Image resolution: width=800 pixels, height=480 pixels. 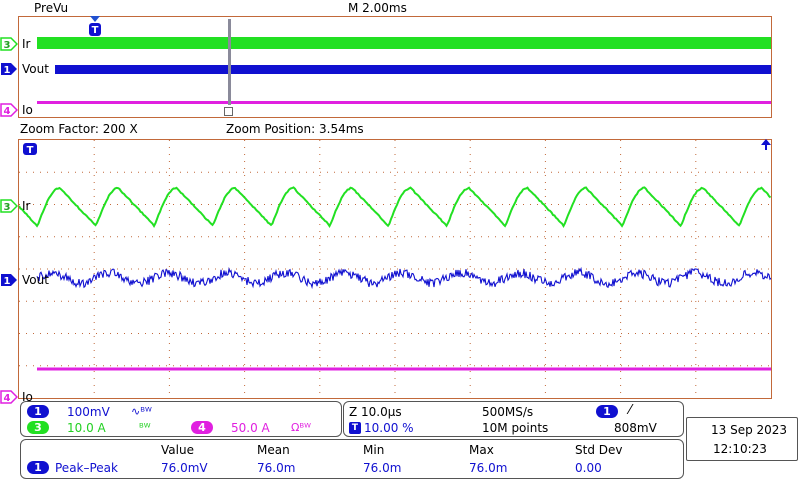 I want to click on zoom-position: Zoom Position: 3.54ms, so click(x=295, y=129).